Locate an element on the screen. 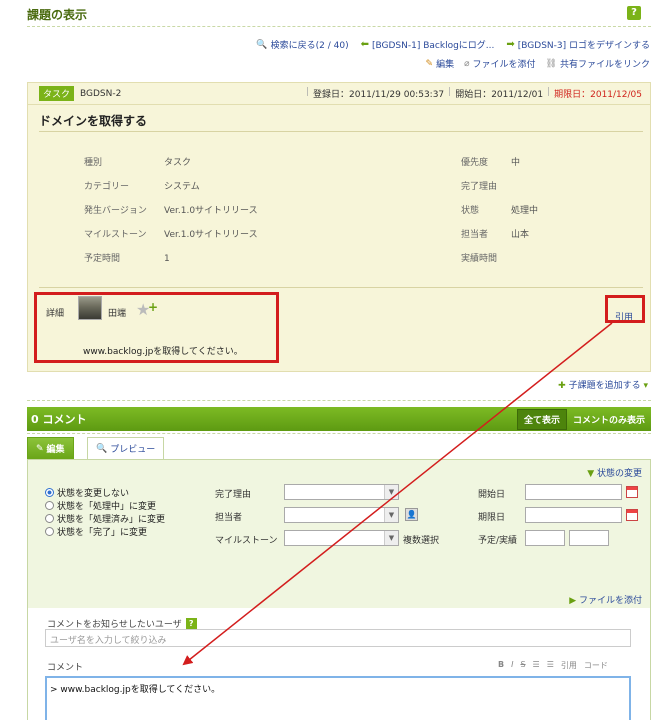  edit-link: ✎ 編集 is located at coordinates (440, 64).